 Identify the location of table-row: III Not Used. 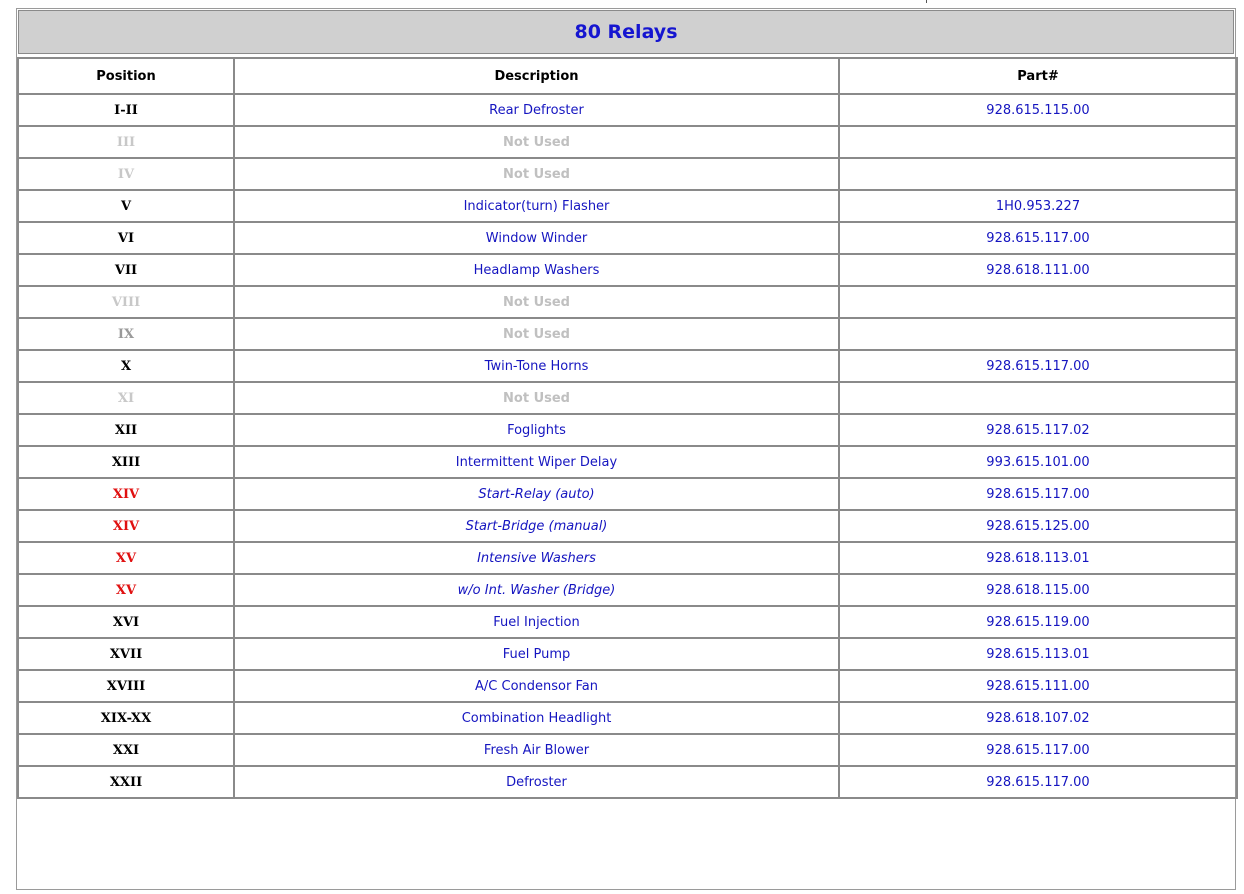
(627, 142).